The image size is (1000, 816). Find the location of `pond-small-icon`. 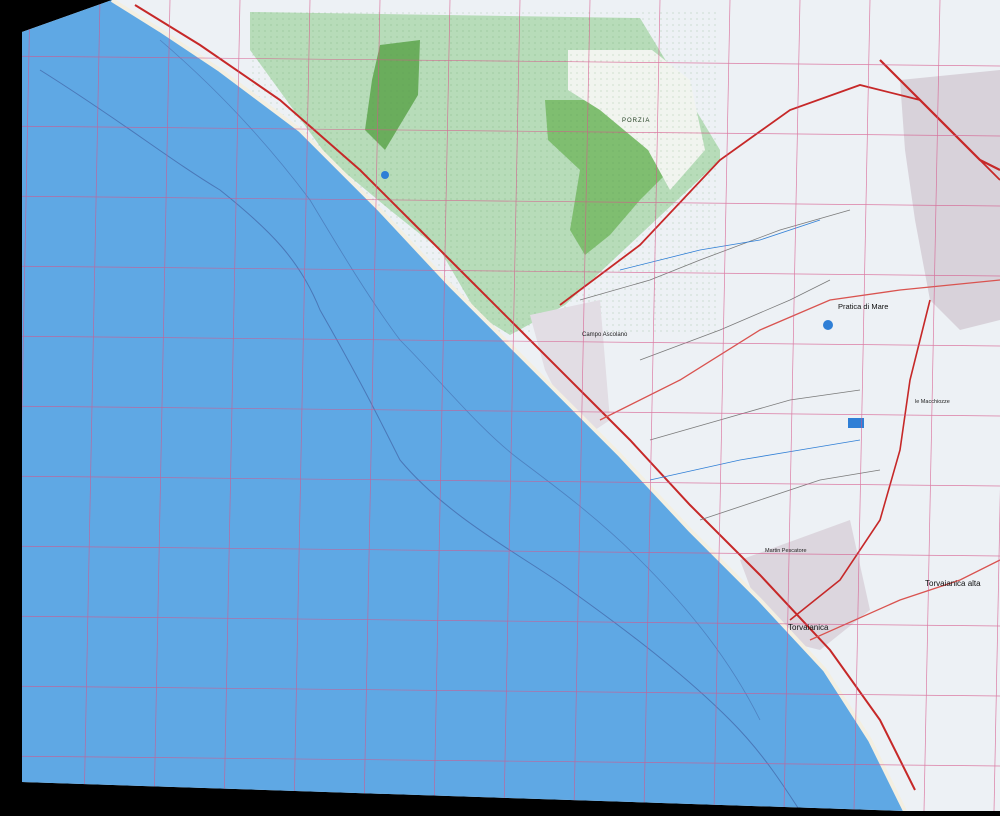

pond-small-icon is located at coordinates (828, 325).